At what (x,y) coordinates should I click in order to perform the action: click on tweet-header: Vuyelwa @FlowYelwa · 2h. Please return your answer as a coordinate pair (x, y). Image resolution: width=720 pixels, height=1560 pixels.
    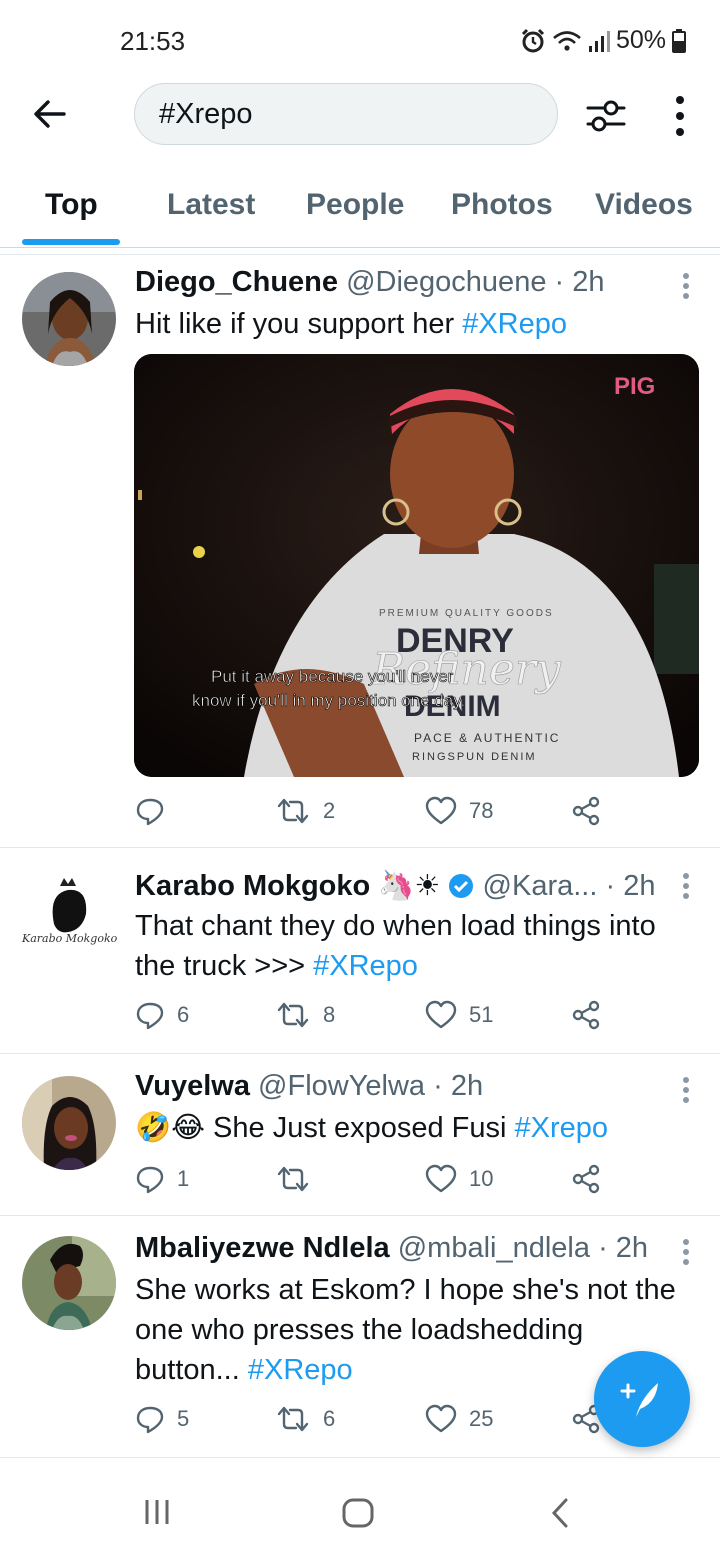
    Looking at the image, I should click on (309, 1086).